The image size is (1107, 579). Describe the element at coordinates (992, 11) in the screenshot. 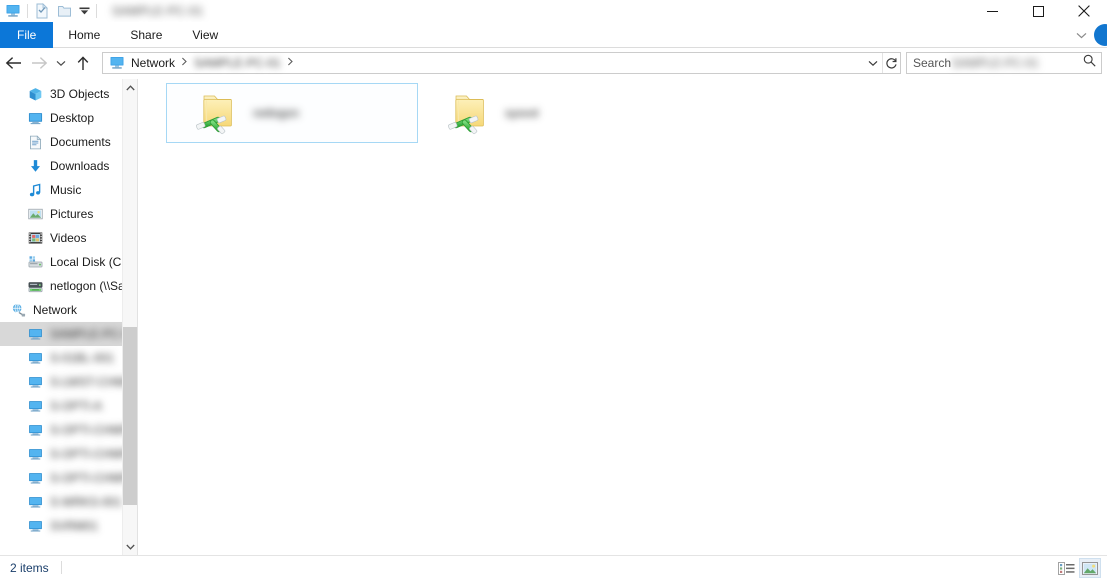

I see `minimize-button` at that location.